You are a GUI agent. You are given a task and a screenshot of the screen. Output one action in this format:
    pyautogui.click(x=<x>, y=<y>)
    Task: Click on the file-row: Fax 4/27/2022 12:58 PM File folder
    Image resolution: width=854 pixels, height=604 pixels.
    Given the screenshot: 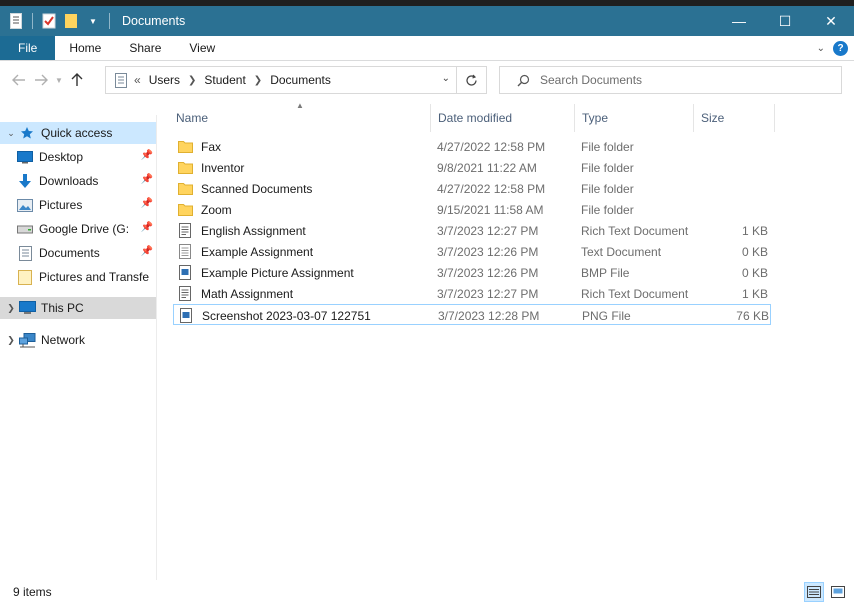 What is the action you would take?
    pyautogui.click(x=472, y=146)
    